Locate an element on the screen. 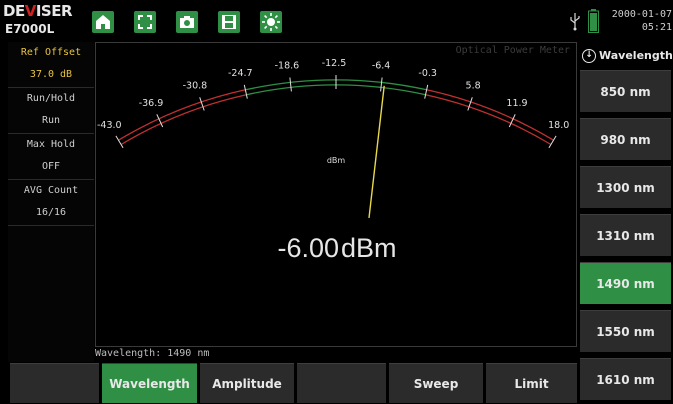 The width and height of the screenshot is (673, 404). menu-header: ↓ Wavelength is located at coordinates (625, 56).